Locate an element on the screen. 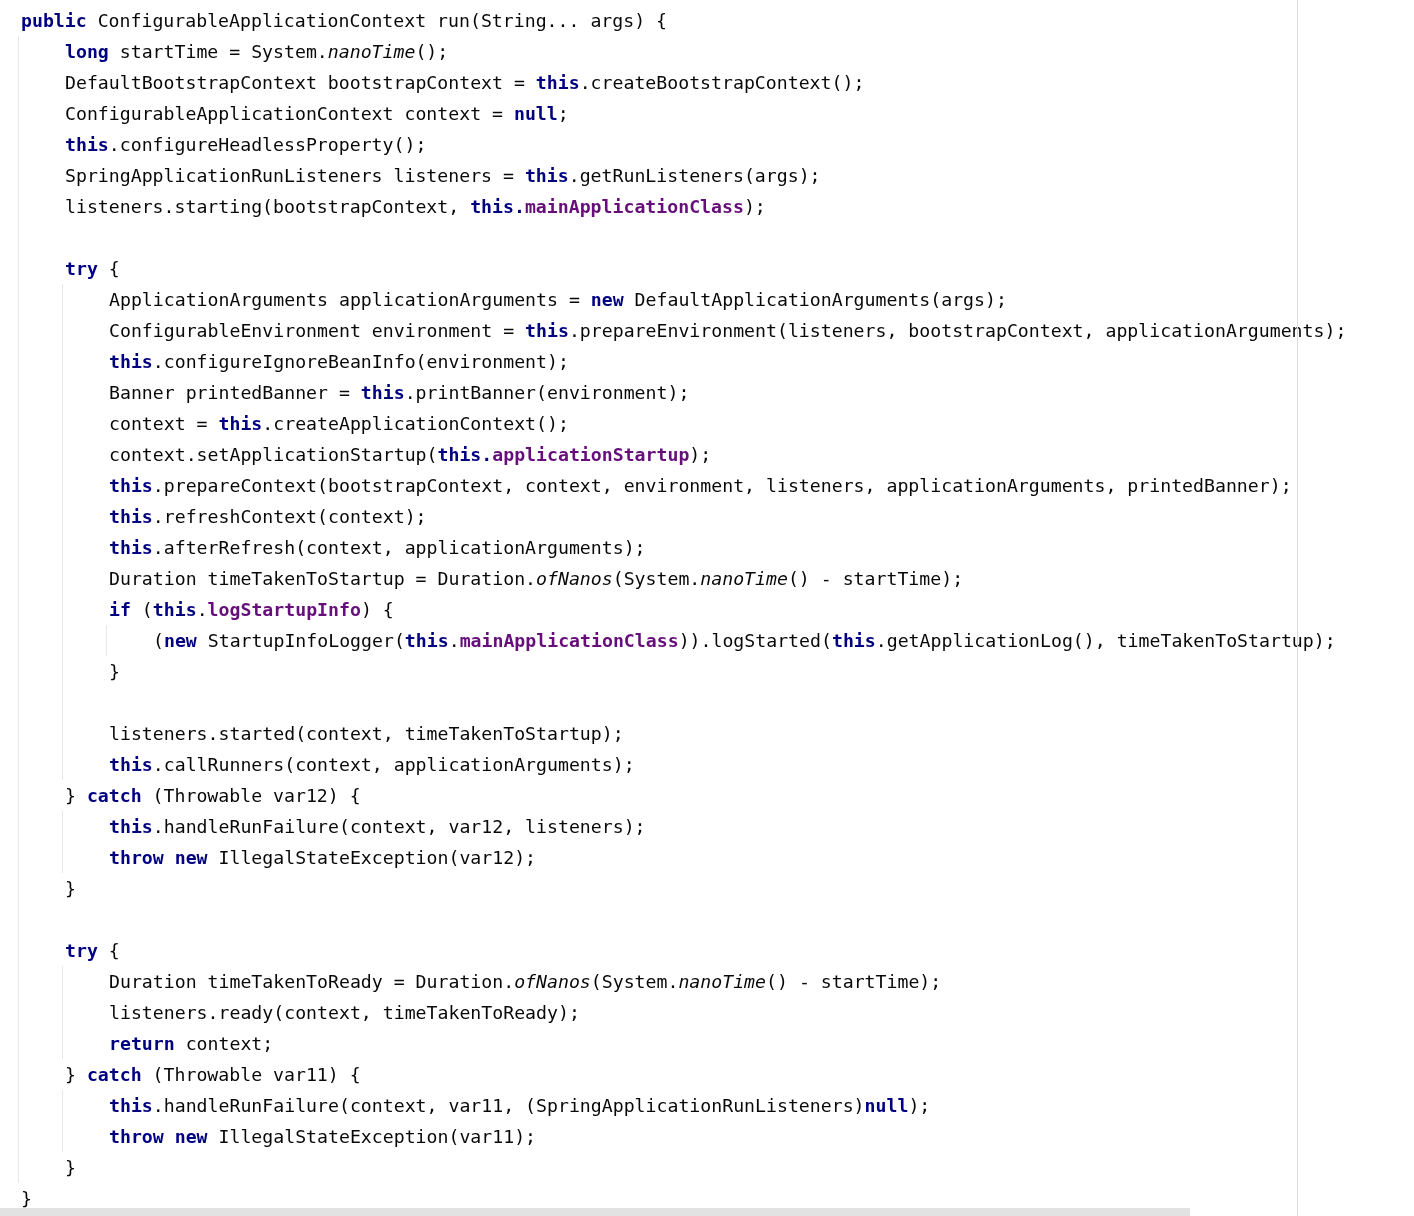 This screenshot has width=1414, height=1216. code-line: SpringApplicationRunListeners listeners = this.getRunListeners(args); is located at coordinates (443, 175).